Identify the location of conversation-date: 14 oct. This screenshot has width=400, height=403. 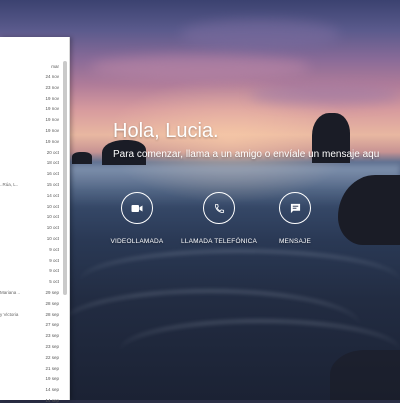
(53, 195).